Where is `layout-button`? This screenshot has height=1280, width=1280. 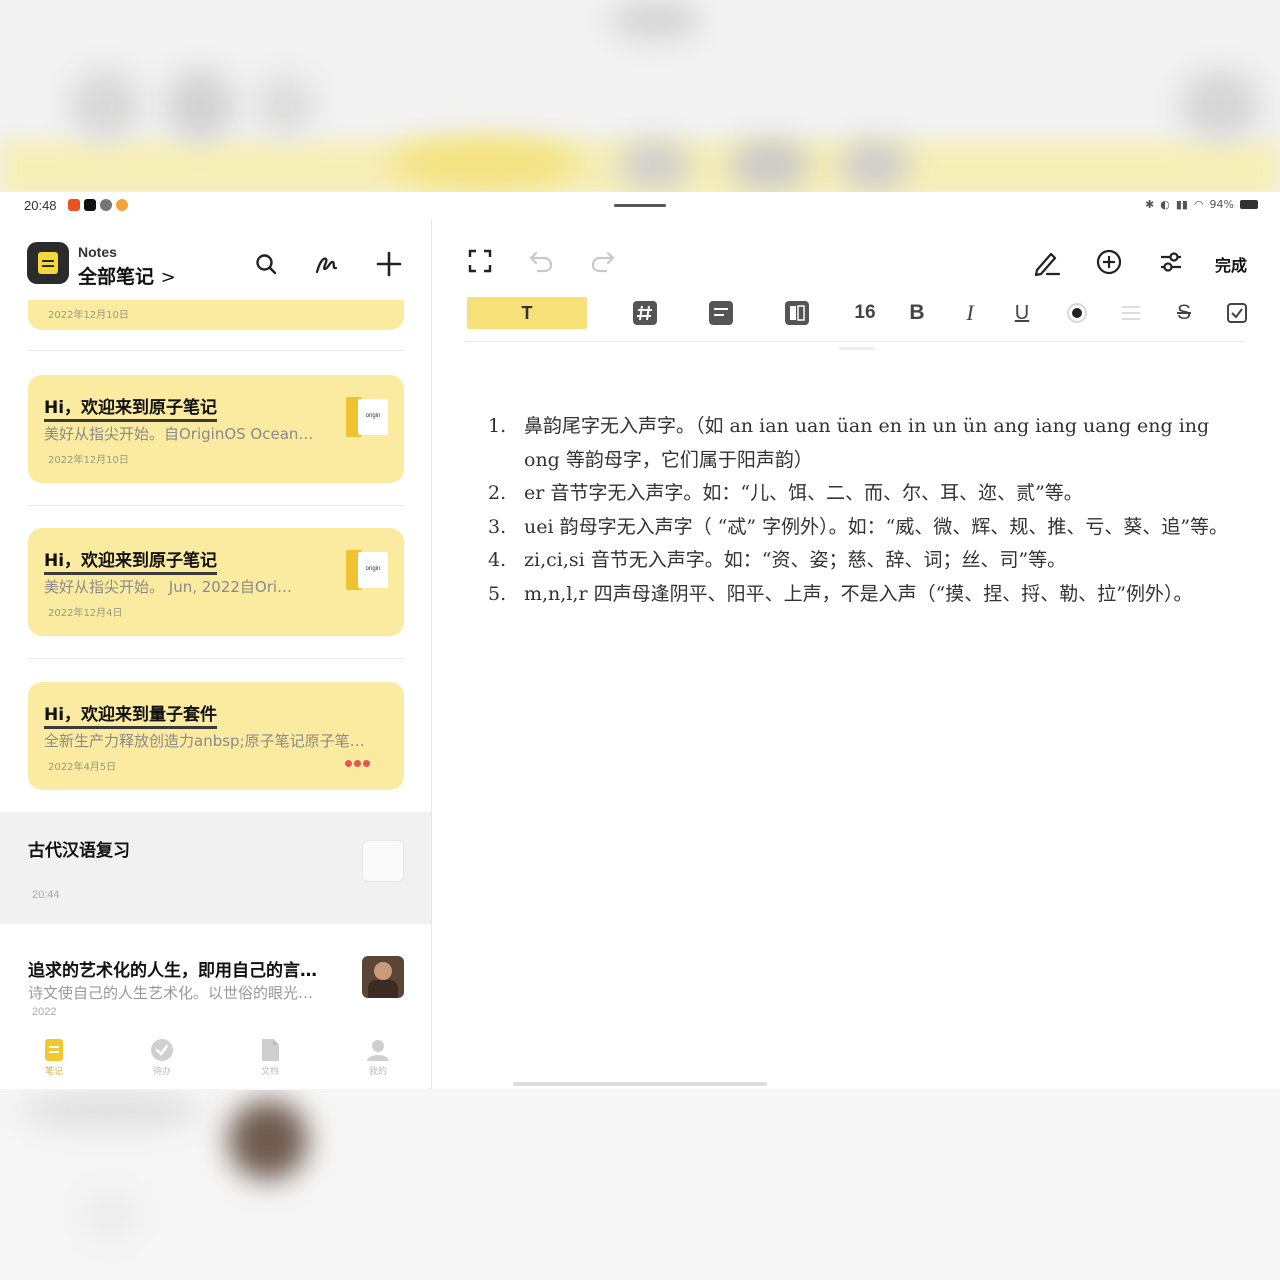
layout-button is located at coordinates (797, 313).